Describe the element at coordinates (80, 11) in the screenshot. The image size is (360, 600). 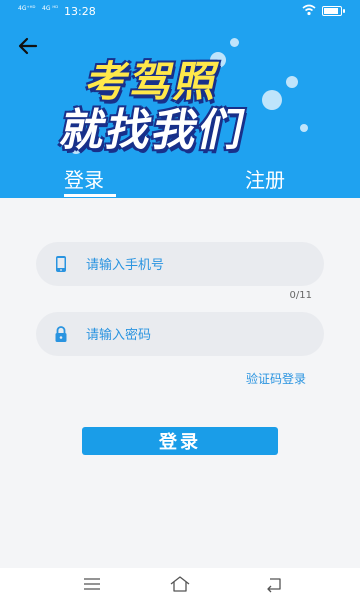
I see `status-time: 13:28` at that location.